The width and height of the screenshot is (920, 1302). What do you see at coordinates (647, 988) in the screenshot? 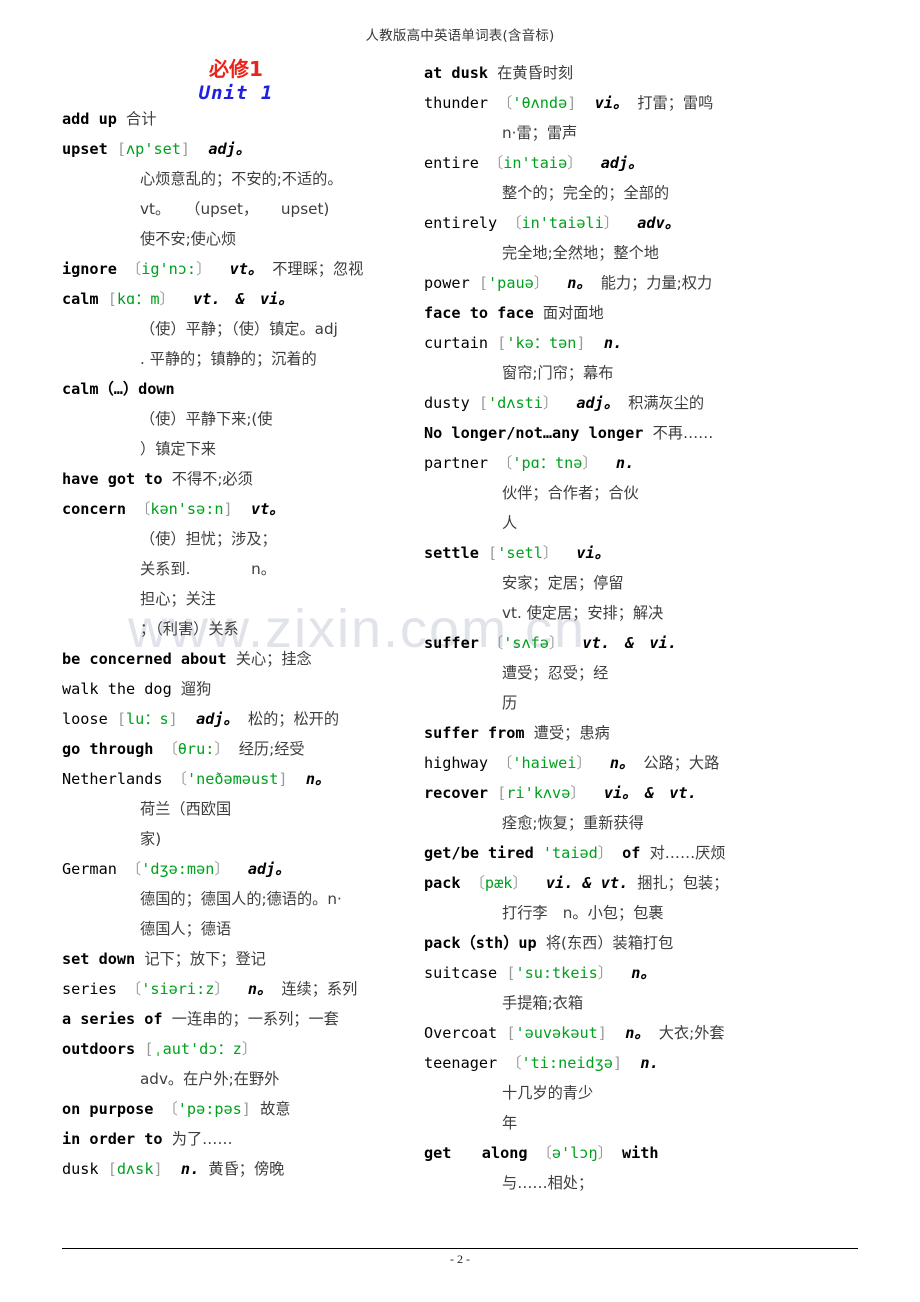
I see `dictionary-entry: suitcase ['su:tkeis〕 n。 手提箱;衣箱` at bounding box center [647, 988].